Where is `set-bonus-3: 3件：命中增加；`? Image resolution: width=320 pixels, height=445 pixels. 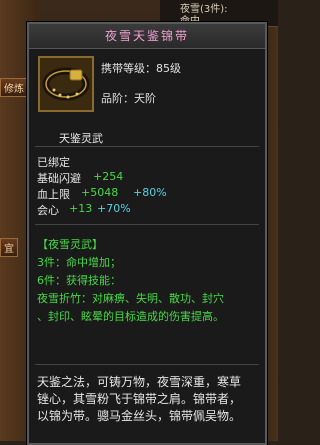 set-bonus-3: 3件：命中增加； is located at coordinates (79, 262).